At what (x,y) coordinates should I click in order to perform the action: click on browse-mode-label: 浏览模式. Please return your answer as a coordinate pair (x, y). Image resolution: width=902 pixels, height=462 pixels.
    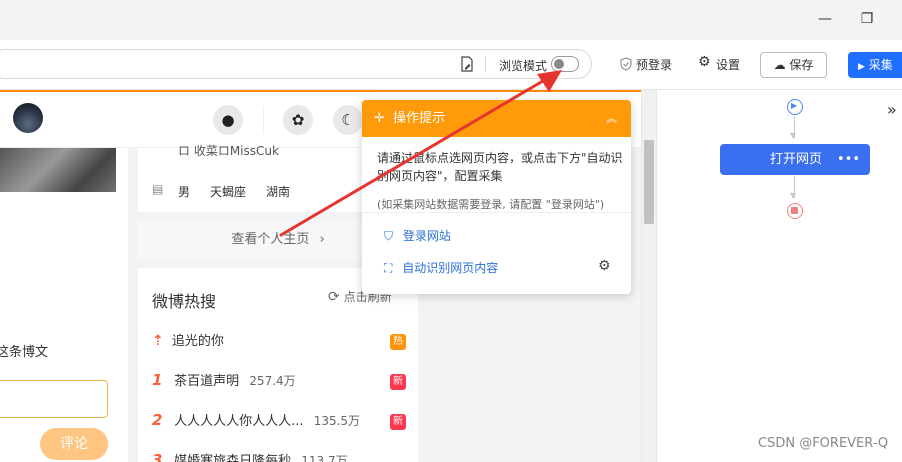
    Looking at the image, I should click on (523, 66).